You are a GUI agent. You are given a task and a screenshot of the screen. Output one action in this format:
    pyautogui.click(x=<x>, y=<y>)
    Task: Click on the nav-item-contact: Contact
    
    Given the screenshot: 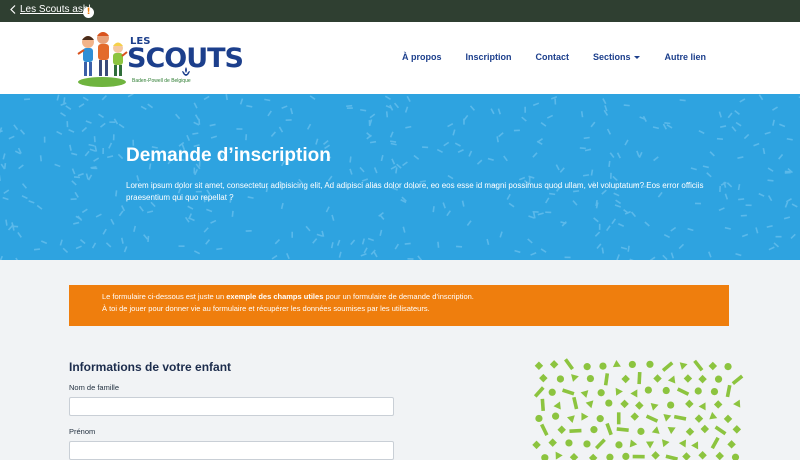 What is the action you would take?
    pyautogui.click(x=552, y=57)
    